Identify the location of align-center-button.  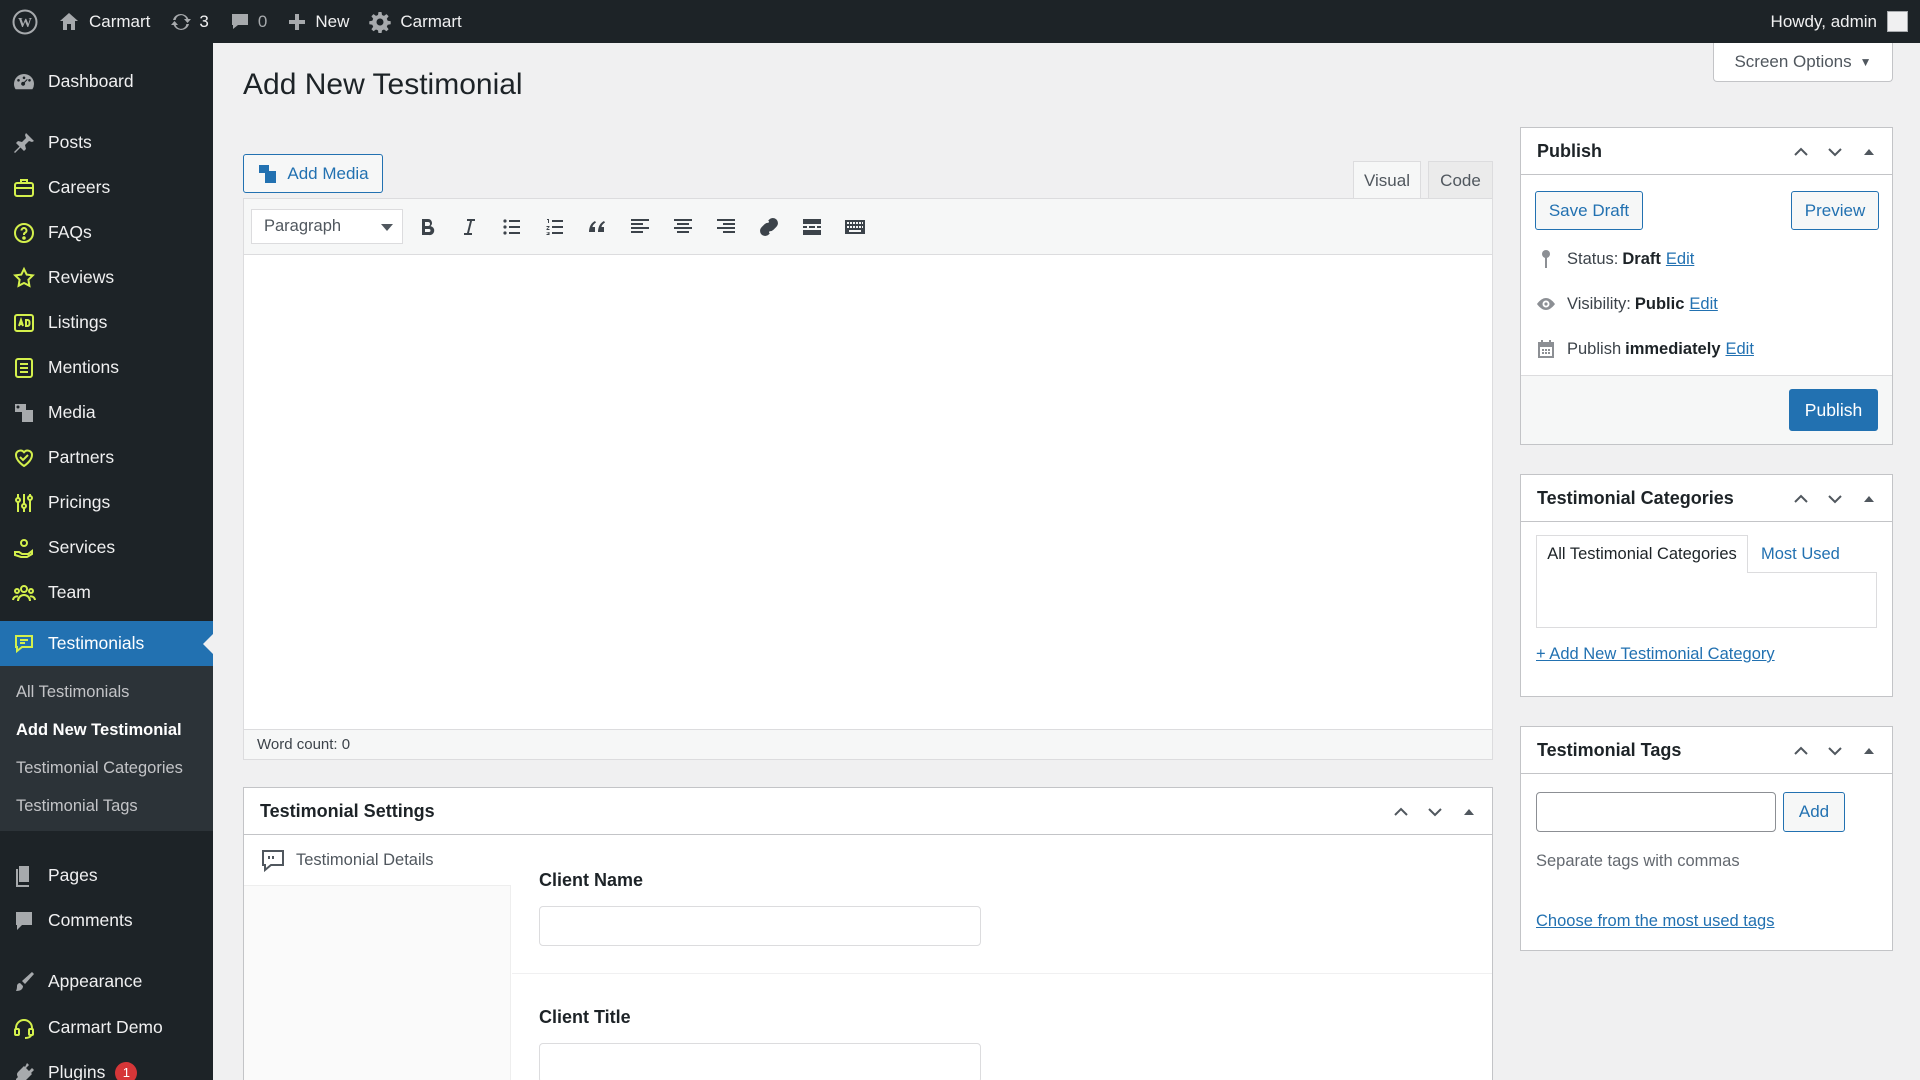
(683, 227).